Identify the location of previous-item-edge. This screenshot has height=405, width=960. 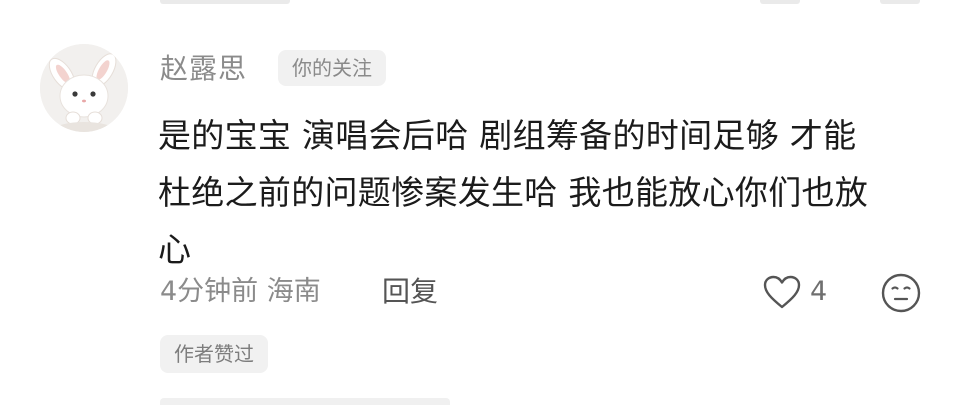
(480, 5).